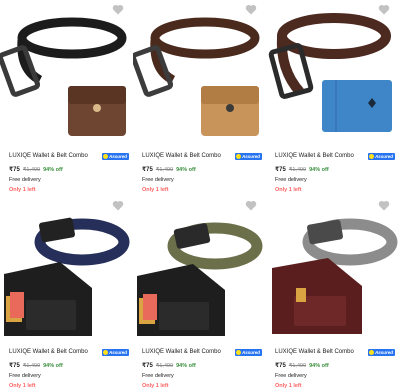  What do you see at coordinates (67, 276) in the screenshot?
I see `navy-belt-black-wallet-image` at bounding box center [67, 276].